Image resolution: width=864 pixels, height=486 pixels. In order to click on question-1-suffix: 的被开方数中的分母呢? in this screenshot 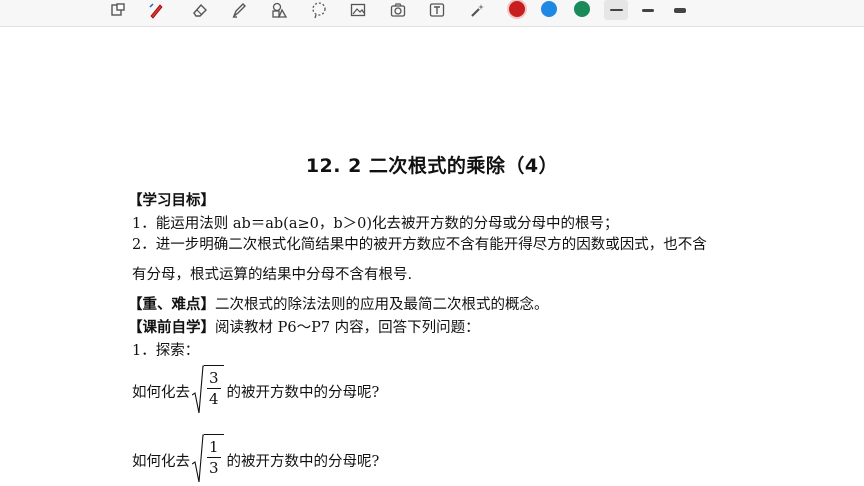, I will do `click(303, 392)`.